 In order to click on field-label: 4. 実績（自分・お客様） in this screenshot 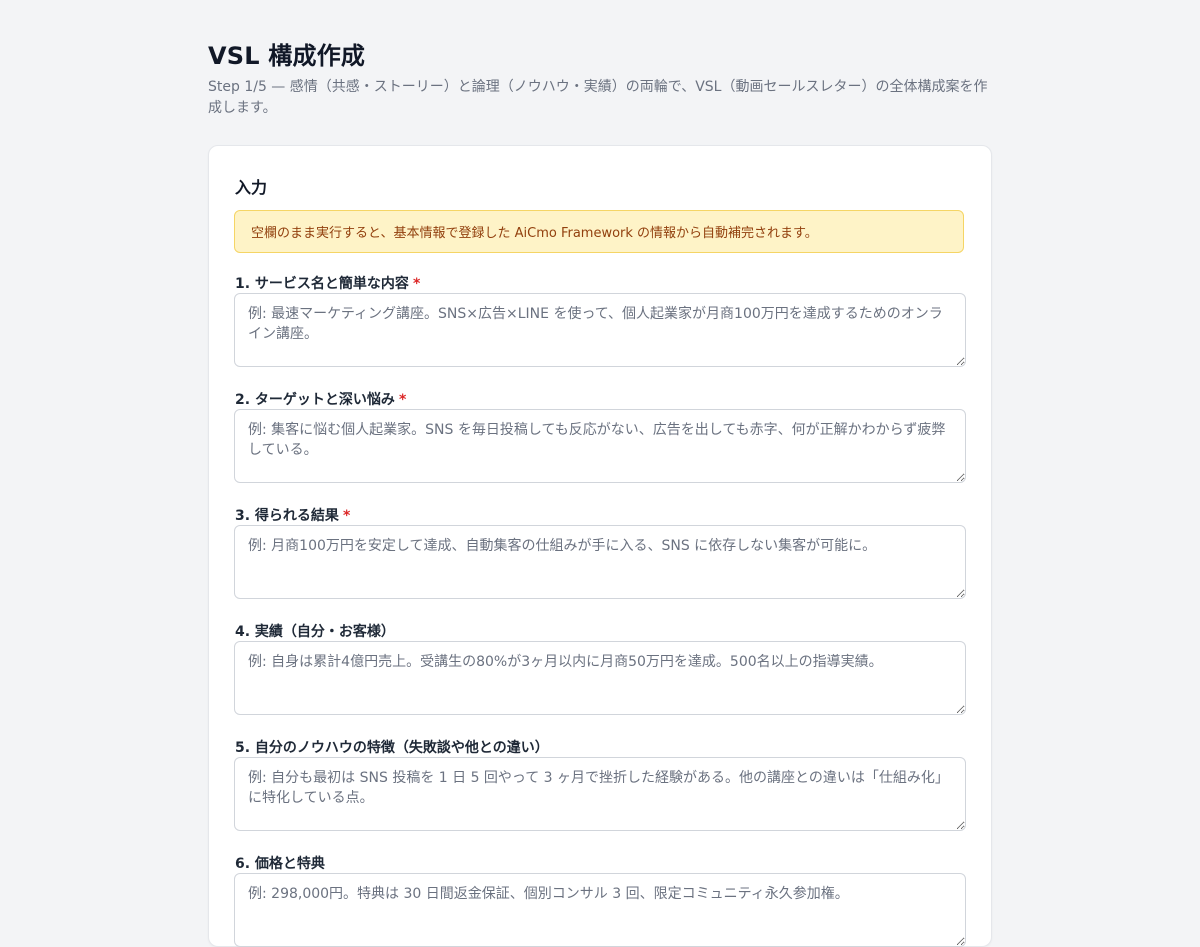, I will do `click(315, 631)`.